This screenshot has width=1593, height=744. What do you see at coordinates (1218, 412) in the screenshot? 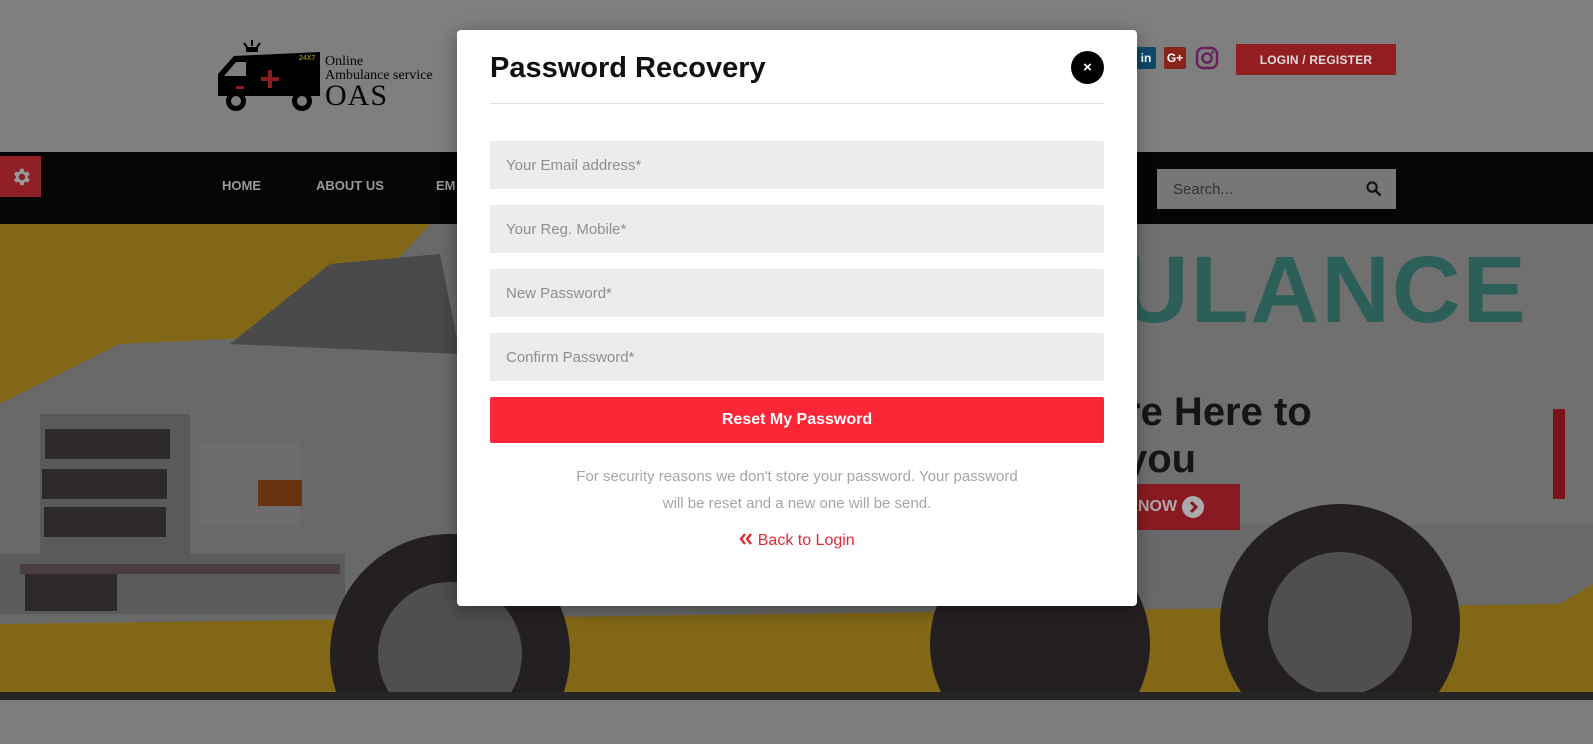
I see `hero-tagline-line-1: re Here to` at bounding box center [1218, 412].